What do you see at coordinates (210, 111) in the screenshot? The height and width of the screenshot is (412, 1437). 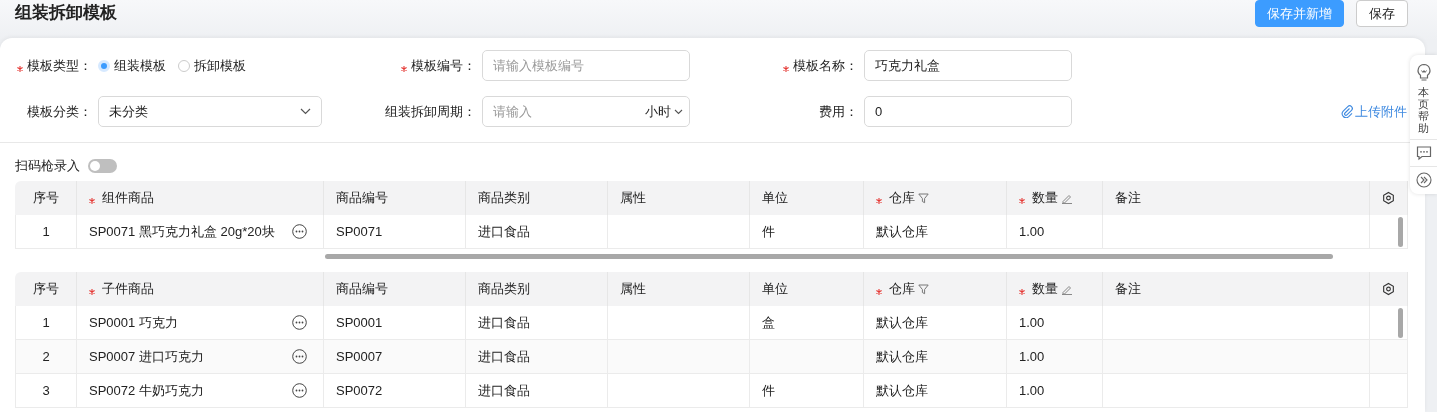 I see `category-select: 未分类` at bounding box center [210, 111].